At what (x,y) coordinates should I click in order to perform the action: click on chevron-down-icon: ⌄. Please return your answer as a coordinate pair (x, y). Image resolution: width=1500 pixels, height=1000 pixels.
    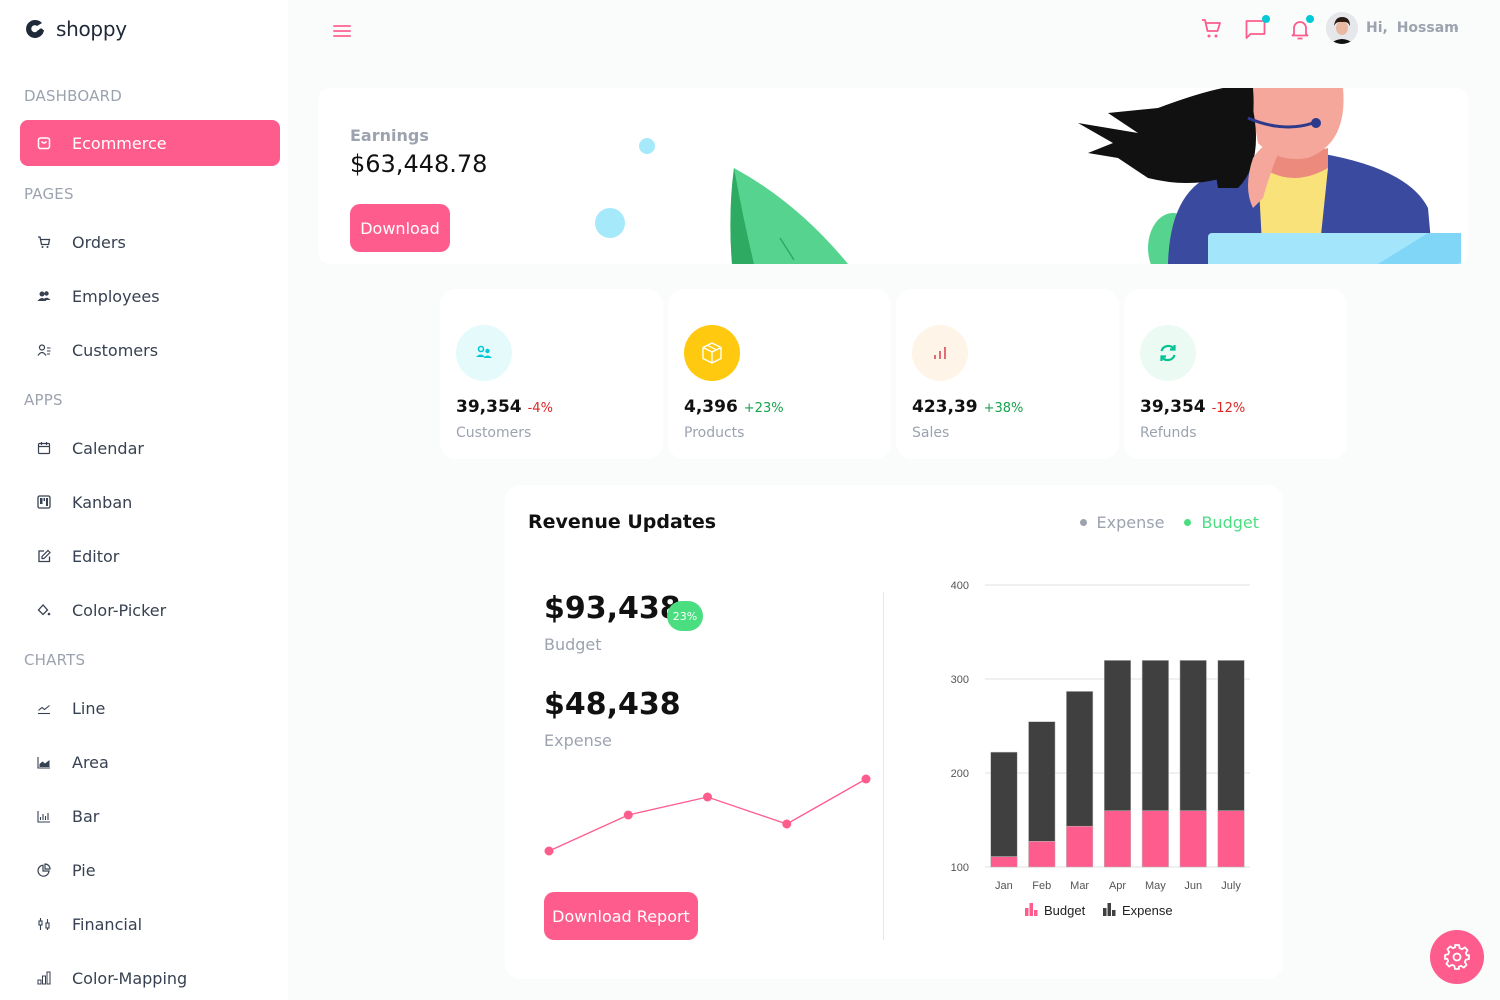
    Looking at the image, I should click on (1456, 27).